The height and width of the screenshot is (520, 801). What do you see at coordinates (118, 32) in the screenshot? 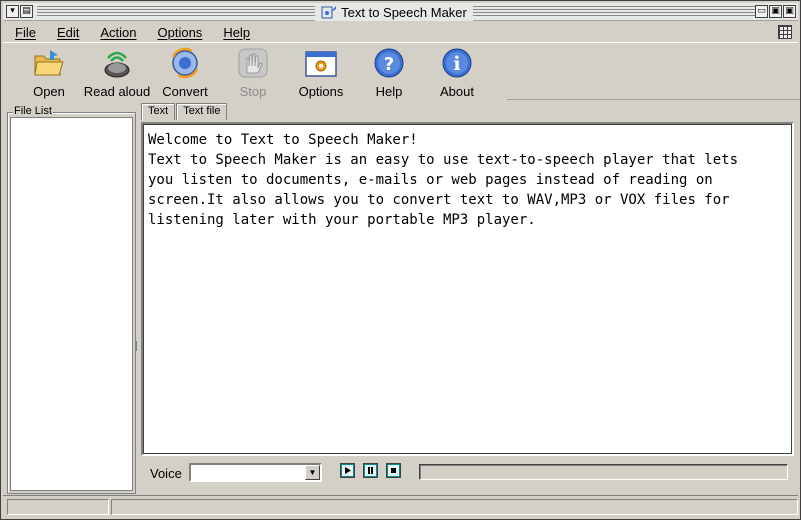
I see `menu-action: Action` at bounding box center [118, 32].